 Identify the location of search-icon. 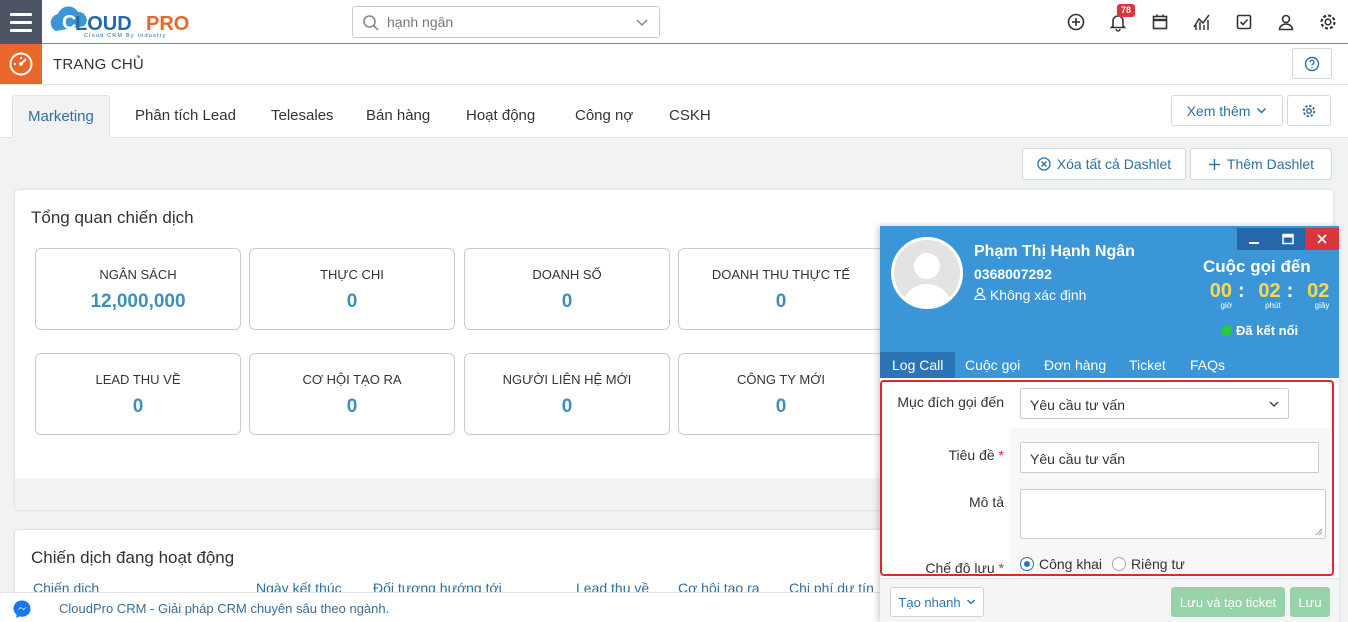
(371, 23).